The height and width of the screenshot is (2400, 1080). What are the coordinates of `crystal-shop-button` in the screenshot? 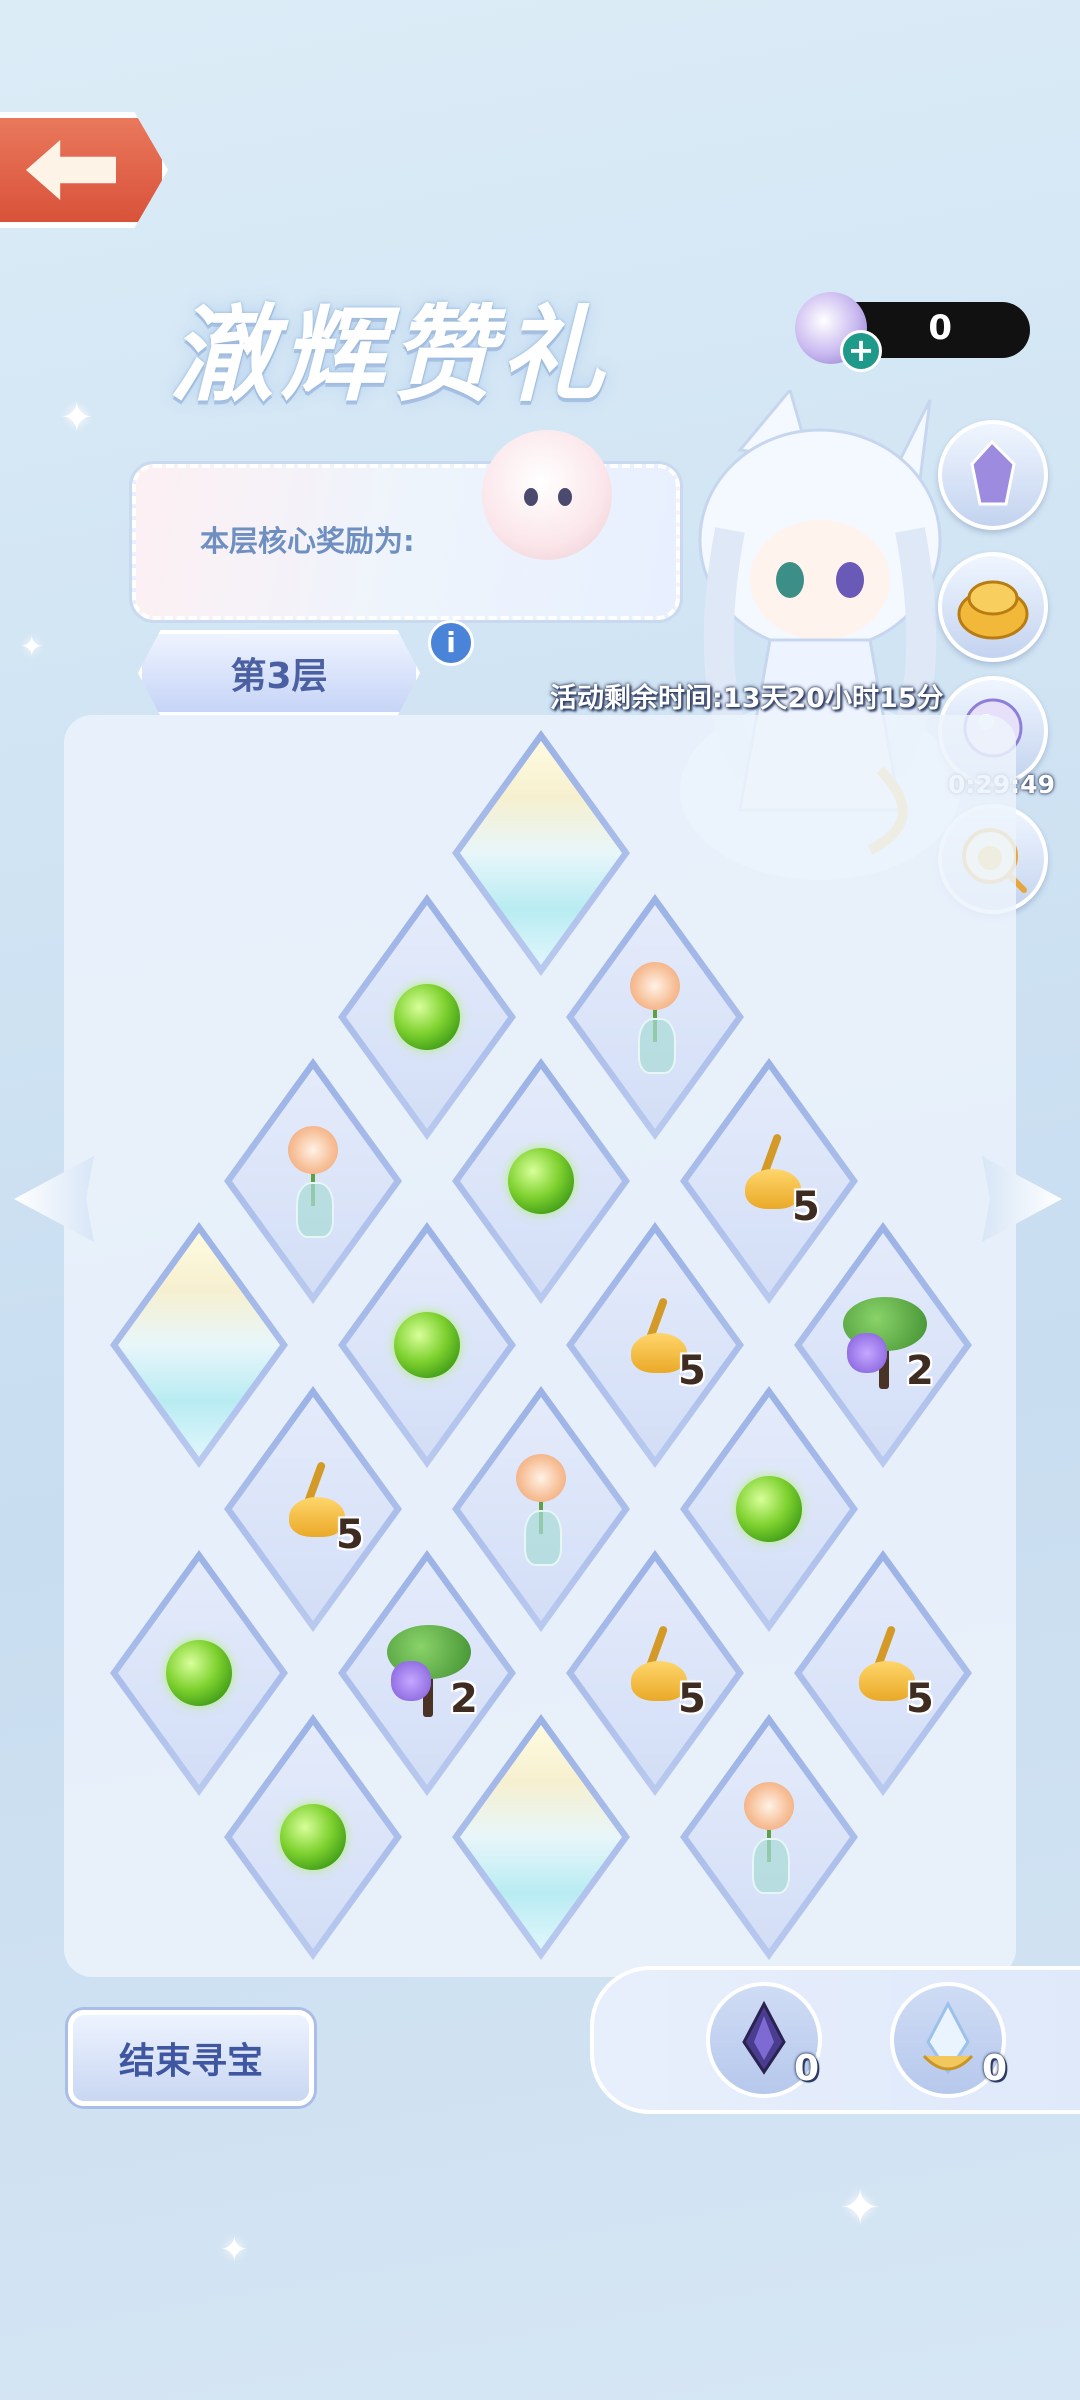 It's located at (993, 475).